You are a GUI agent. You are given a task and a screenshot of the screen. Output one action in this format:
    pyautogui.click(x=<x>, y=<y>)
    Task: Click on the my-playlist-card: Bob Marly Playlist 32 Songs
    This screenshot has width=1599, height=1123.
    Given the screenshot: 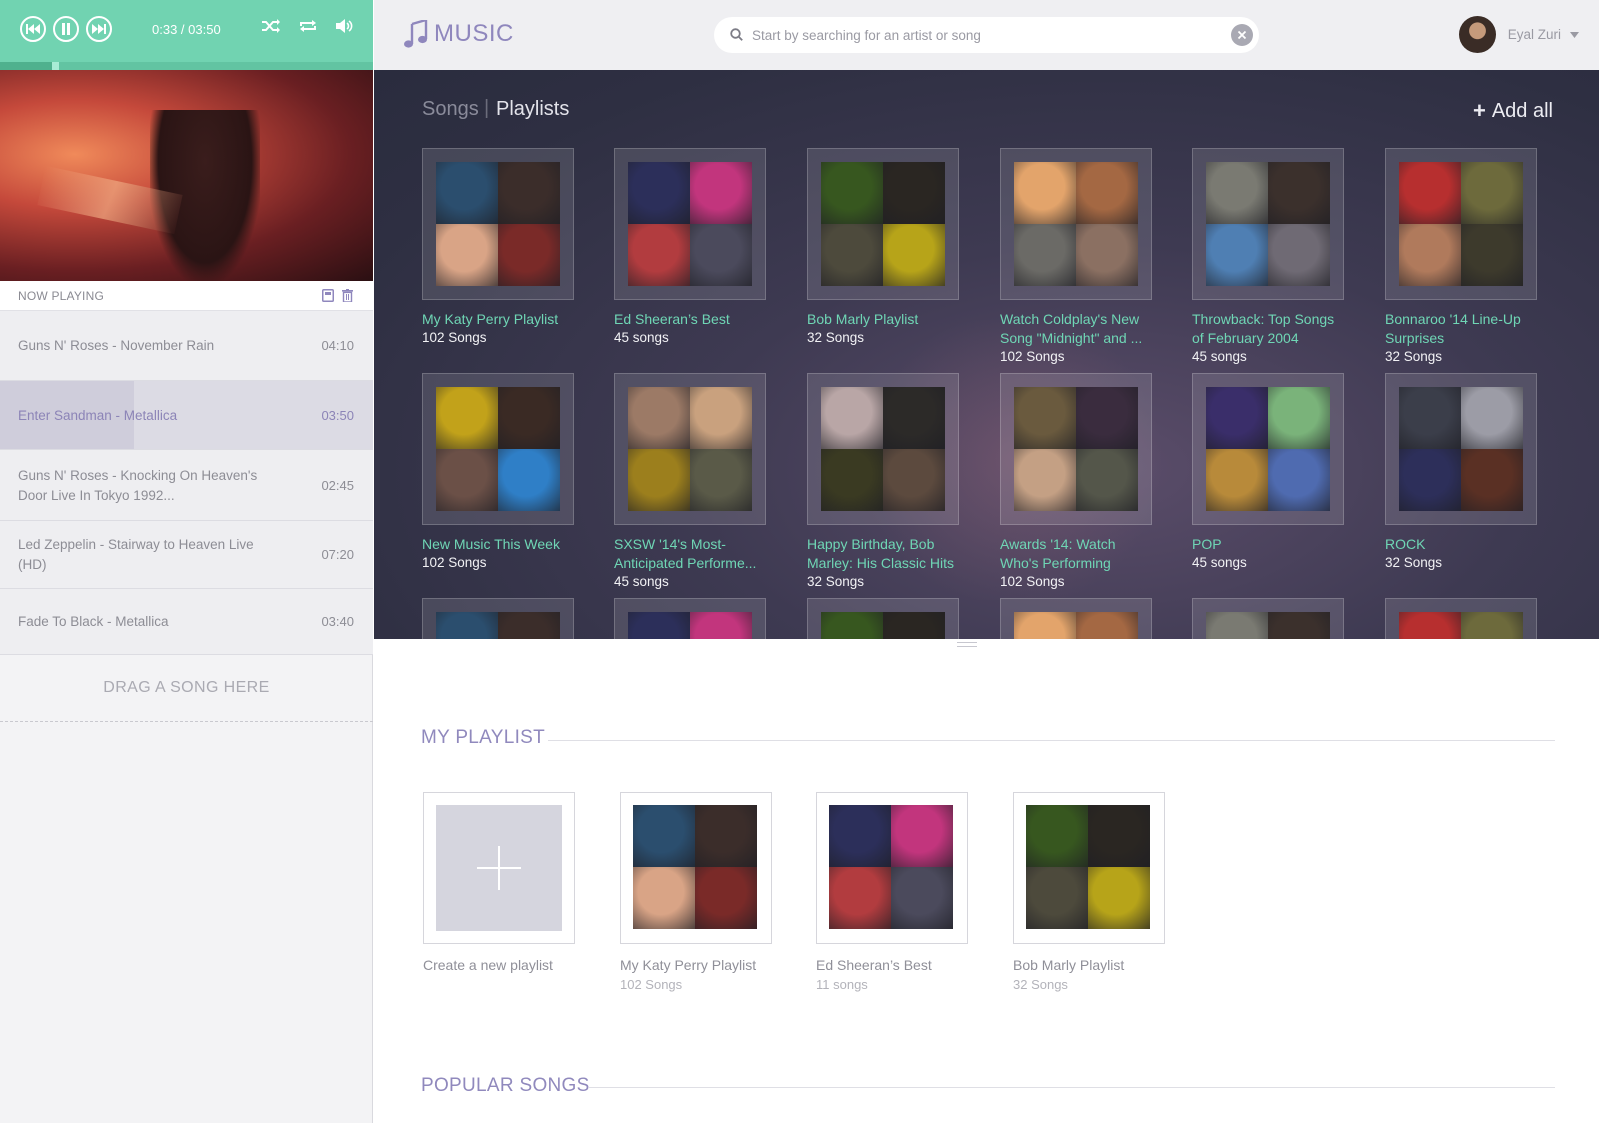 What is the action you would take?
    pyautogui.click(x=1089, y=893)
    